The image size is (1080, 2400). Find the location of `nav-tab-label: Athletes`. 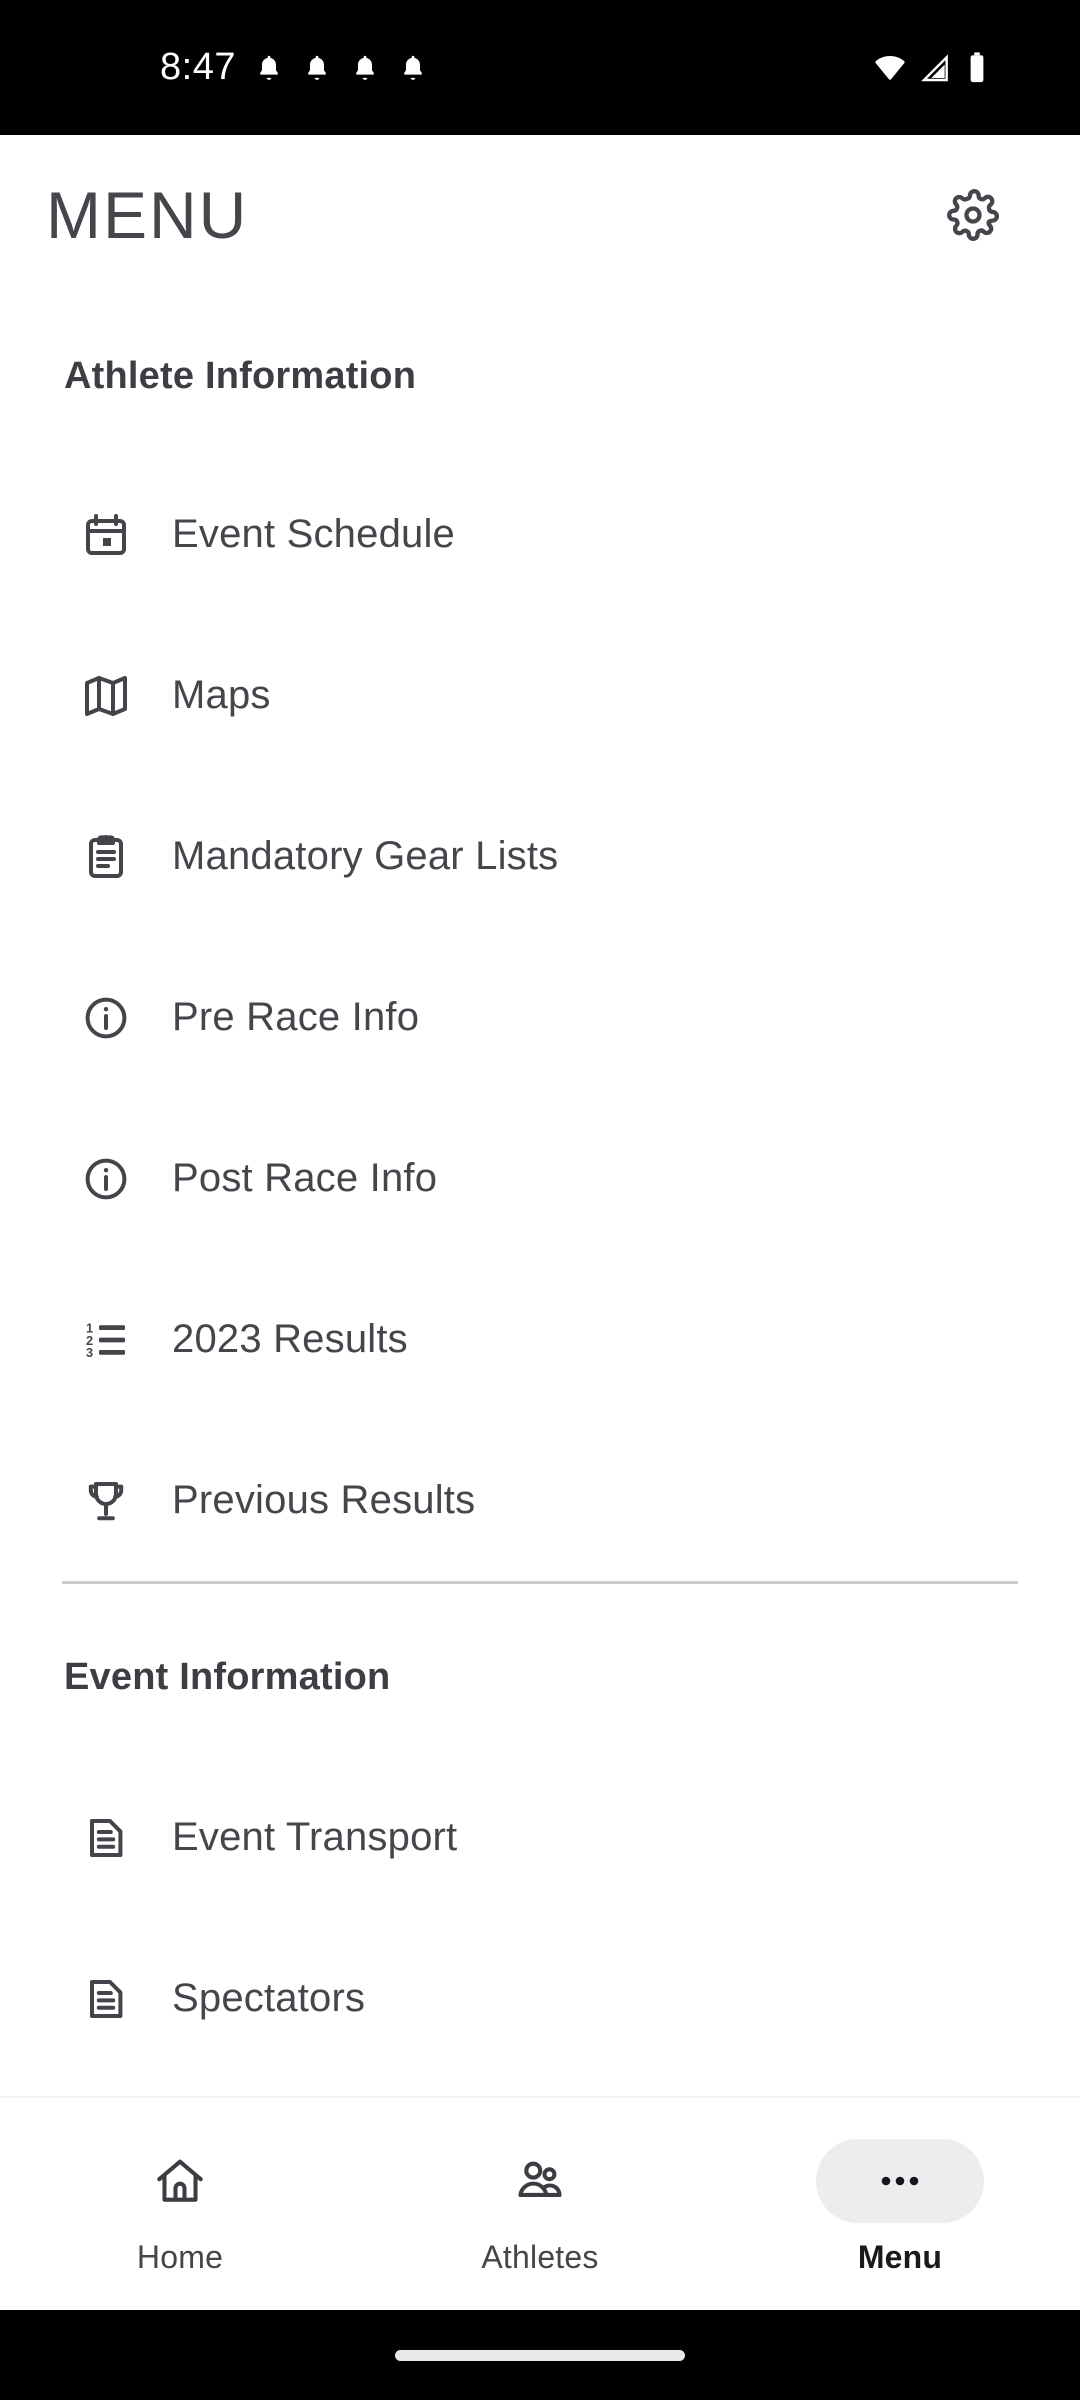

nav-tab-label: Athletes is located at coordinates (540, 2256).